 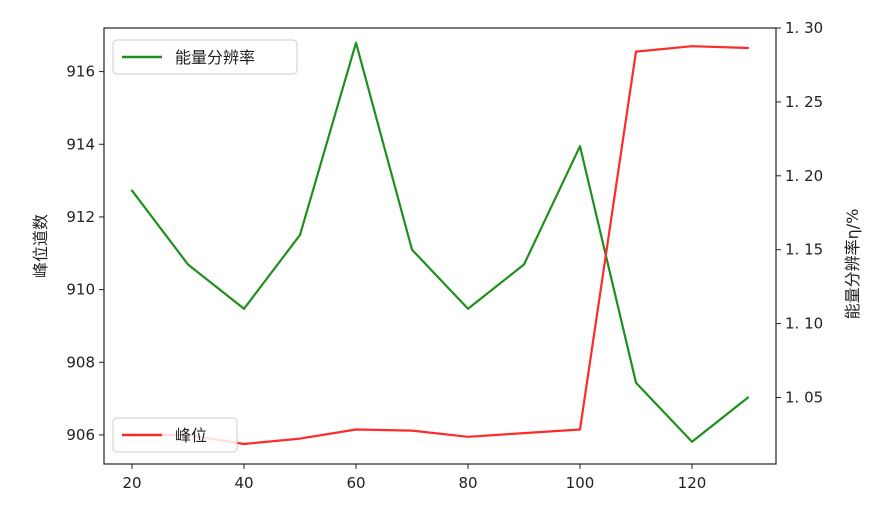 What do you see at coordinates (80, 362) in the screenshot?
I see `y-left-tick-label: 908` at bounding box center [80, 362].